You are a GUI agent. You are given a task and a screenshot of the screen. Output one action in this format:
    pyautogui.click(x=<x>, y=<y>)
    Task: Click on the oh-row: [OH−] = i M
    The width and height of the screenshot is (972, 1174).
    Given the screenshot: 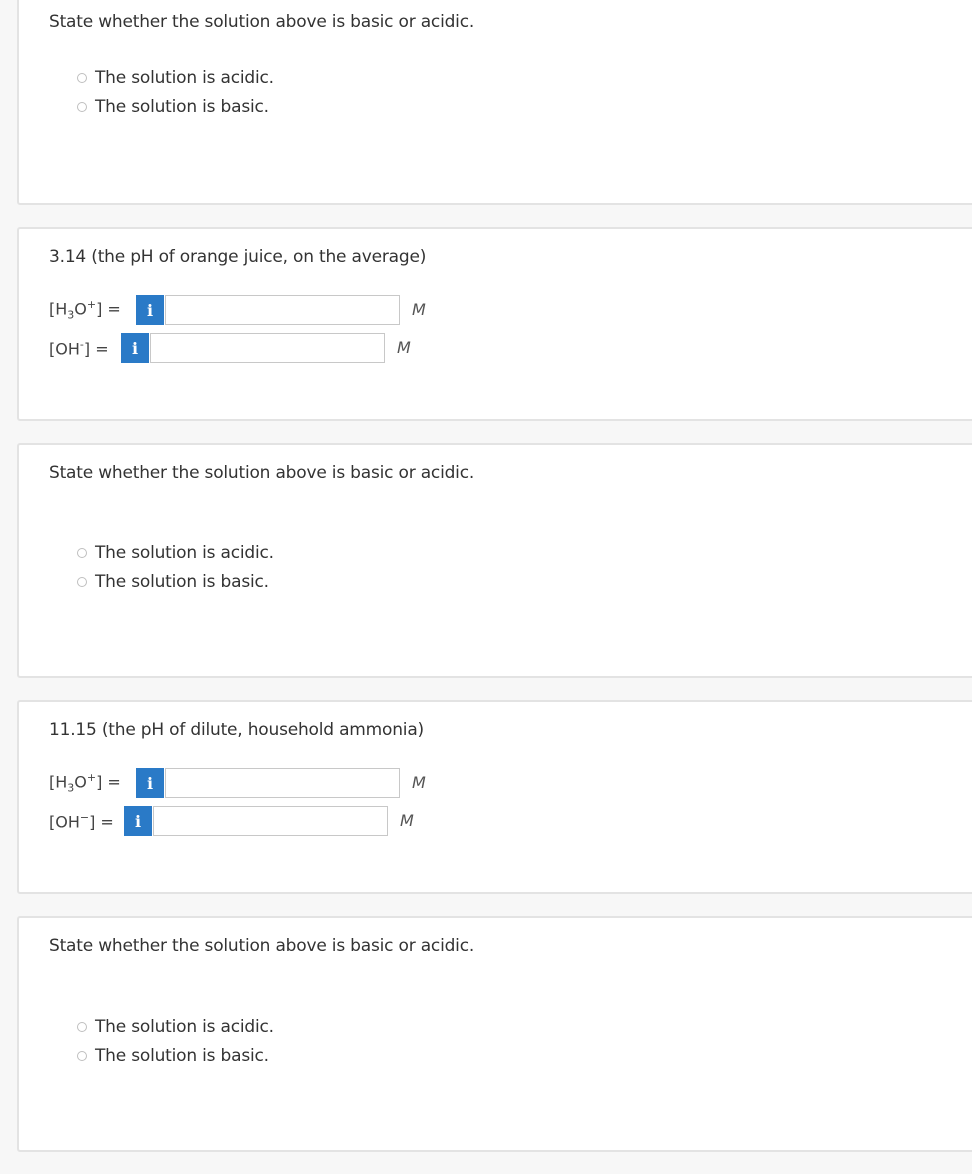 What is the action you would take?
    pyautogui.click(x=259, y=821)
    